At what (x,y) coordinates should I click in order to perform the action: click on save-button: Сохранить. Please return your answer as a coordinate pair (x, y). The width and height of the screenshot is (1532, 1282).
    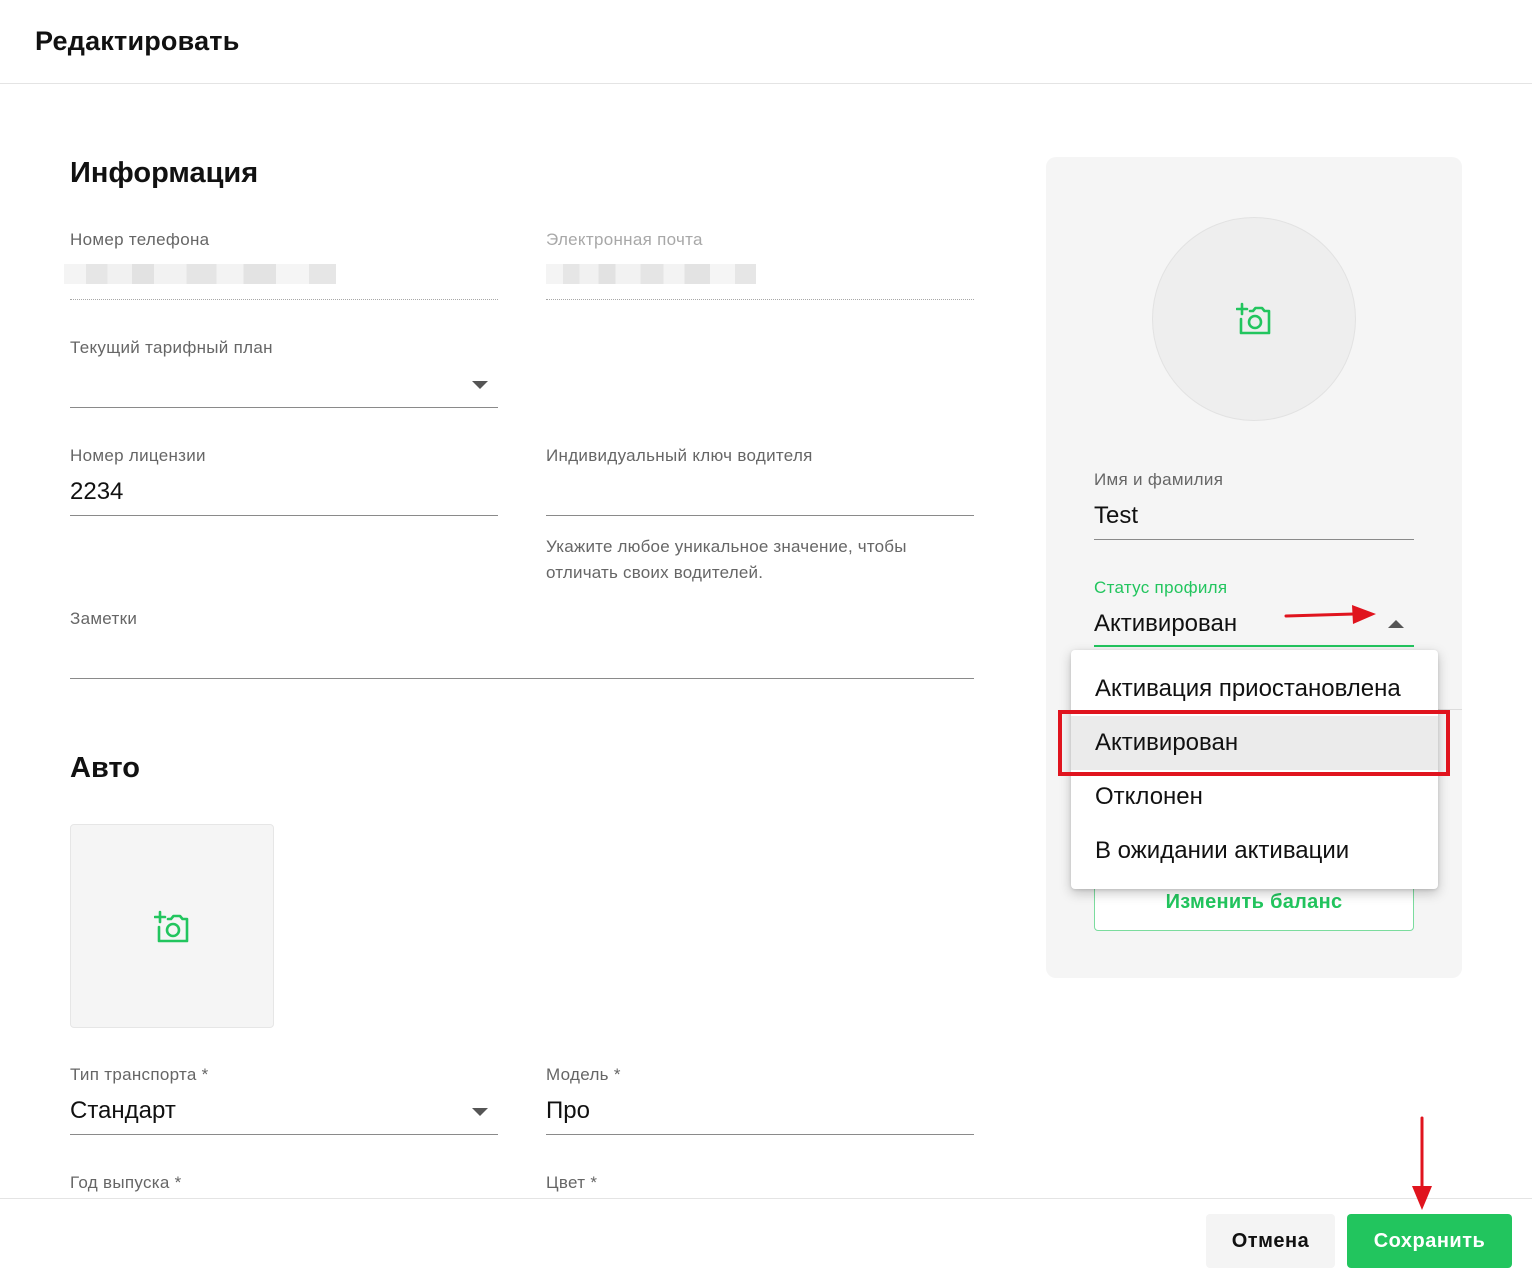
    Looking at the image, I should click on (1429, 1241).